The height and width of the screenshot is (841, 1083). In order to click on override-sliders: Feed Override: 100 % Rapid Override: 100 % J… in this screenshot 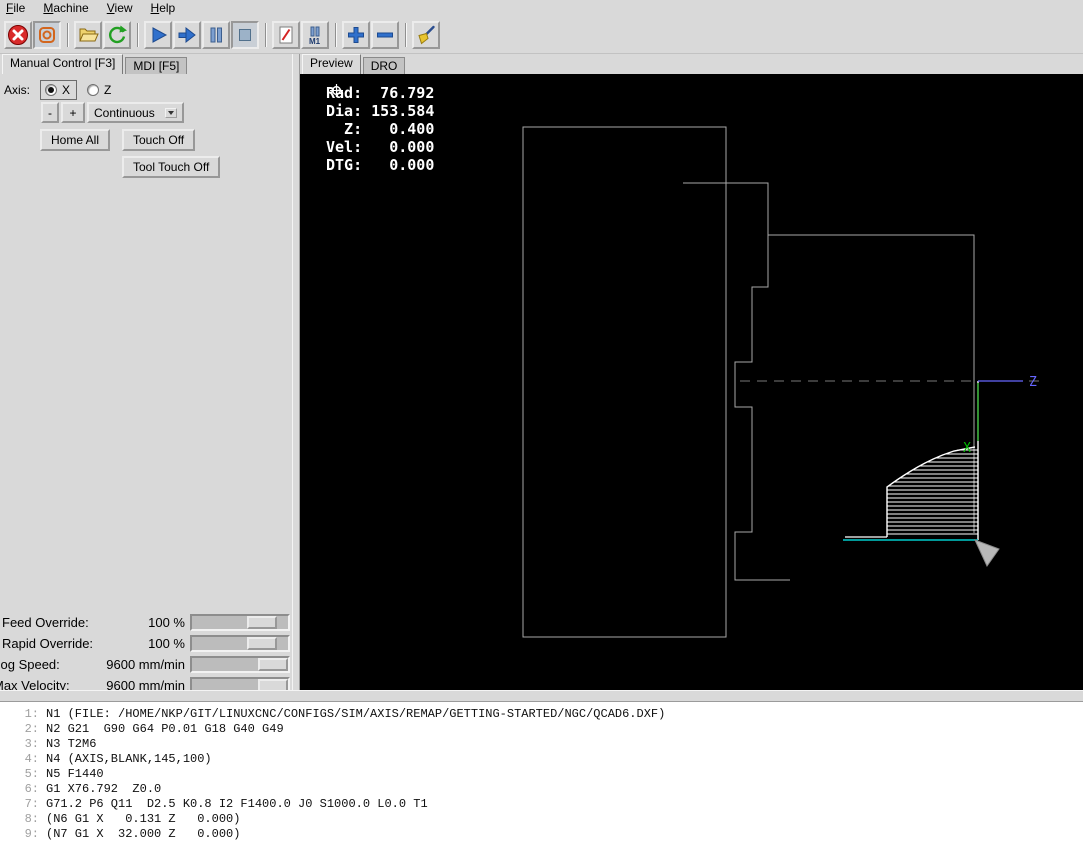, I will do `click(146, 656)`.